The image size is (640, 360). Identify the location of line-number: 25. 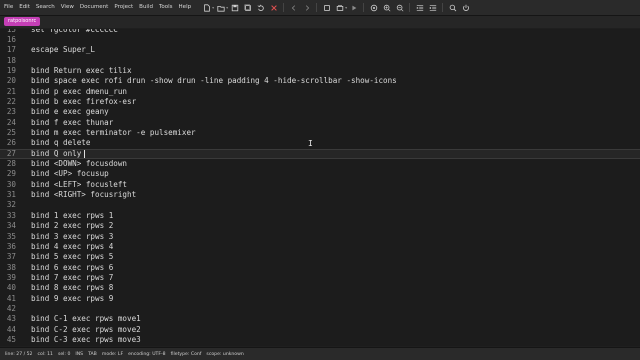
(11, 132).